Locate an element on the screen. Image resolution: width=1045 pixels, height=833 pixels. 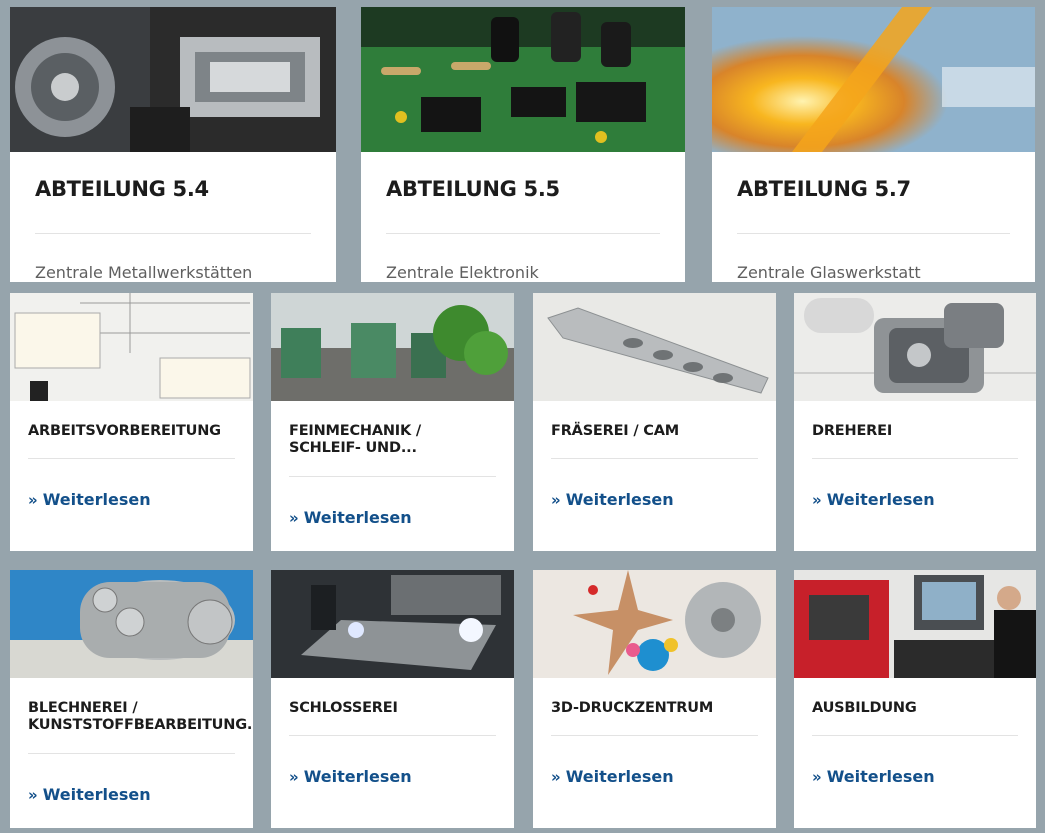
workshop-title: FRÄSEREI / CAM is located at coordinates (615, 431).